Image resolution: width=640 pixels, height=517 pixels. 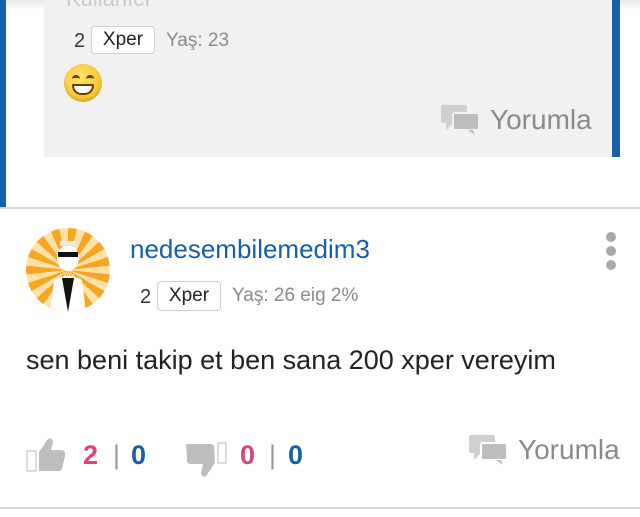 What do you see at coordinates (189, 296) in the screenshot?
I see `post-xper-badge: Xper` at bounding box center [189, 296].